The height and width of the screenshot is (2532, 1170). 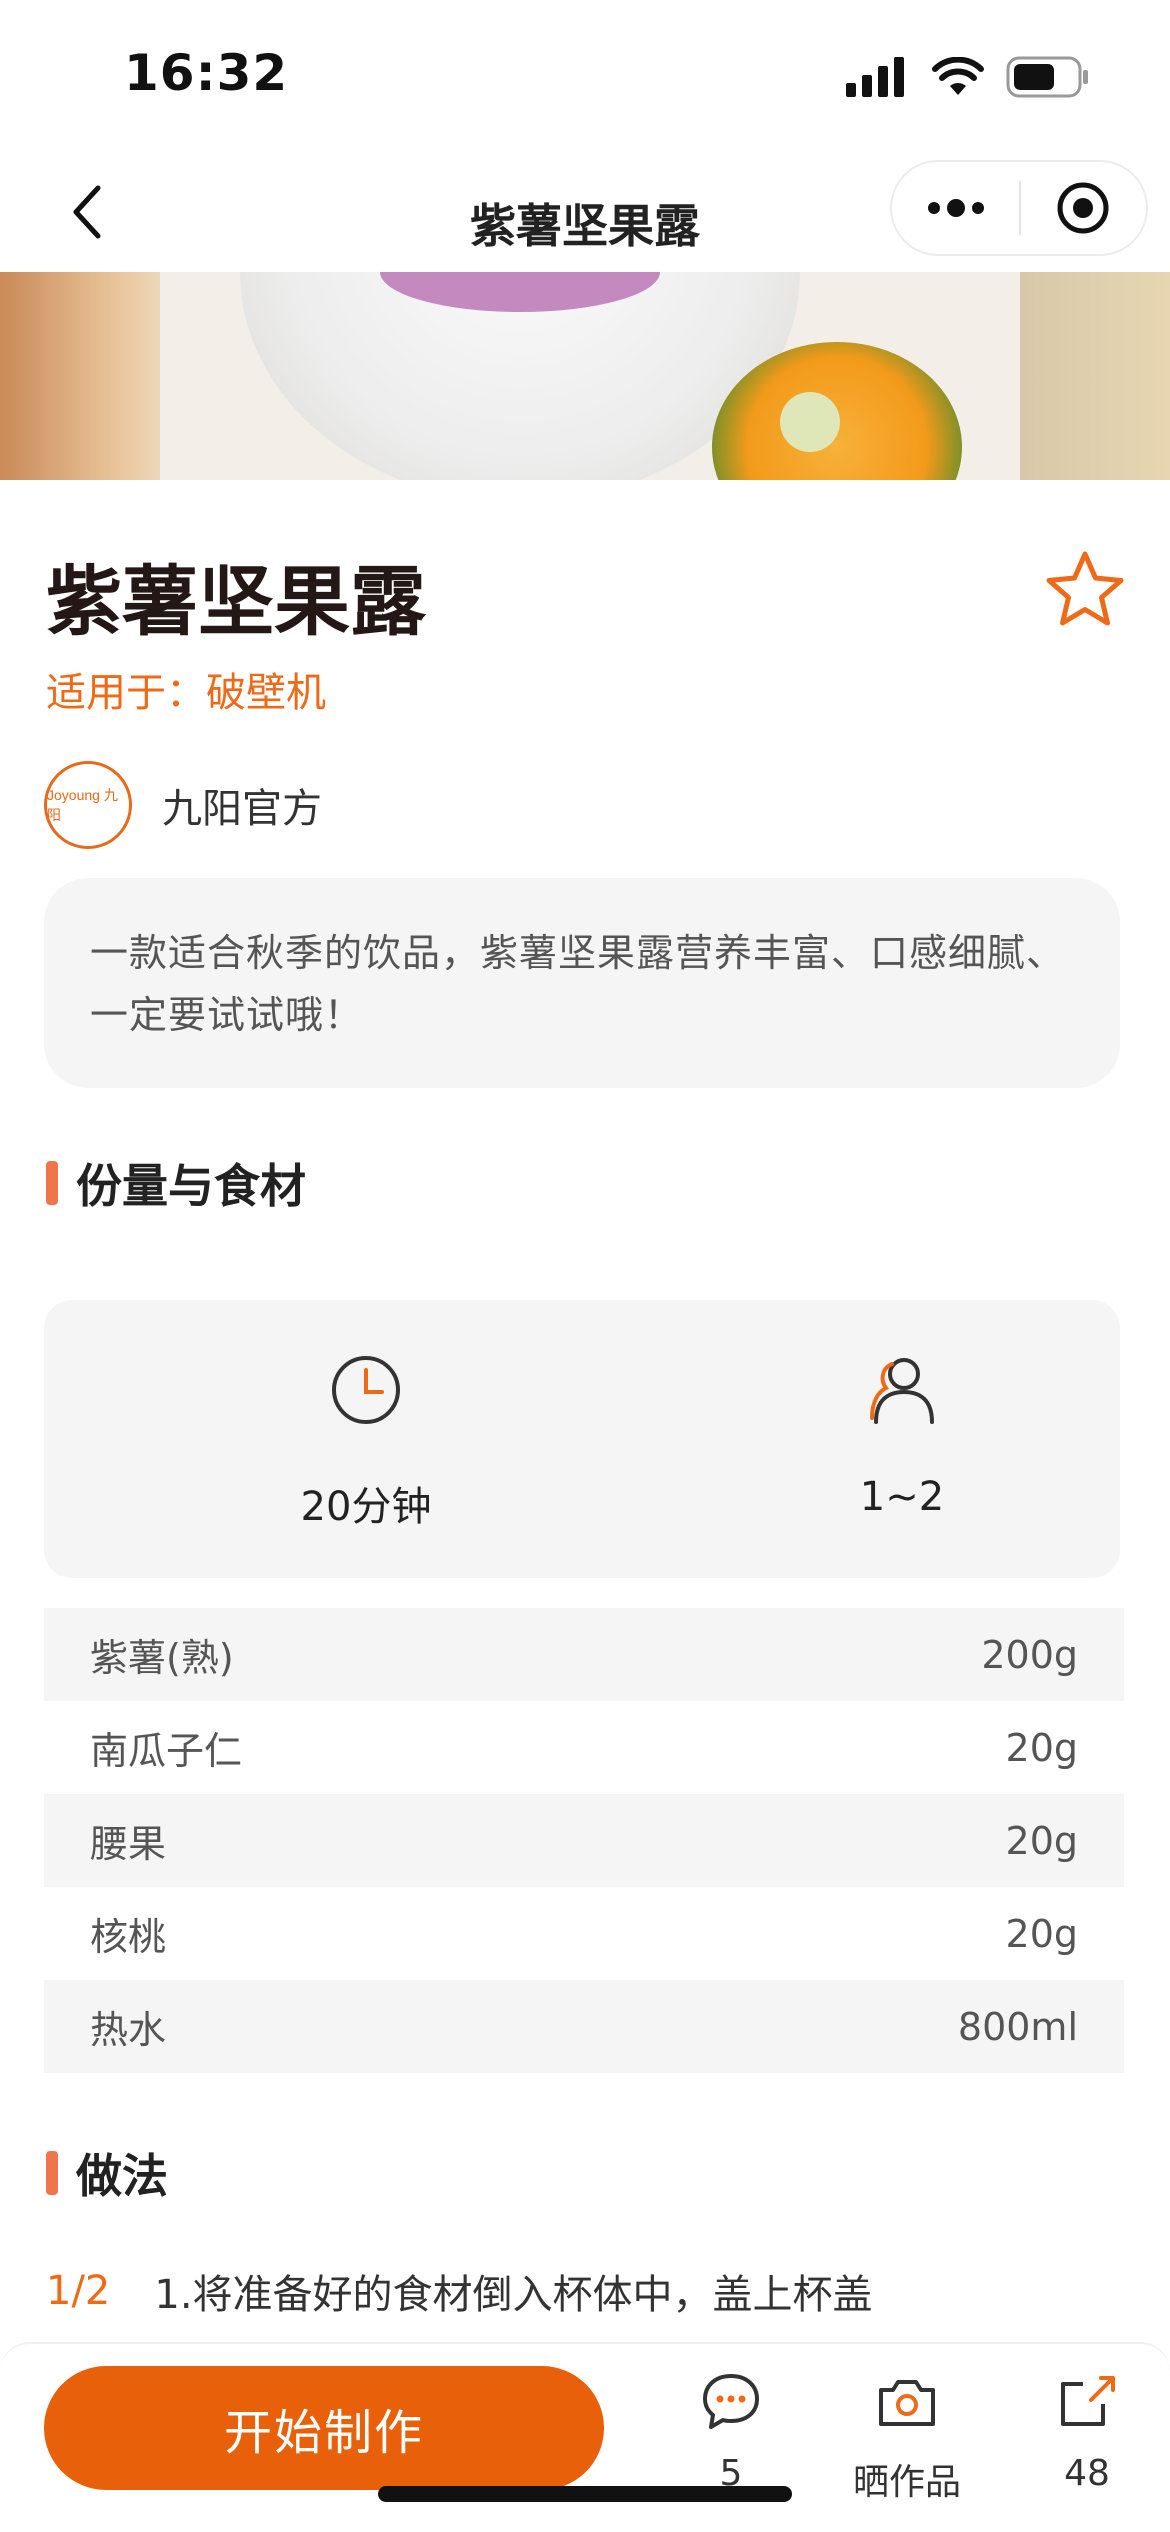 I want to click on author: Joyoung 九阳 九阳官方, so click(x=183, y=805).